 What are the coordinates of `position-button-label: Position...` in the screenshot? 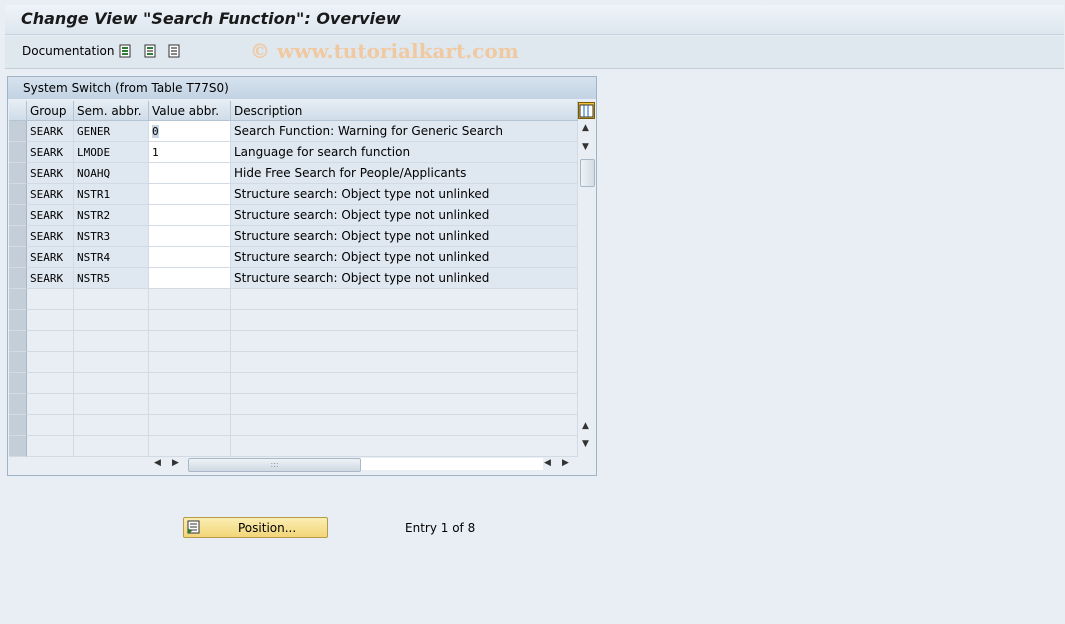 It's located at (267, 528).